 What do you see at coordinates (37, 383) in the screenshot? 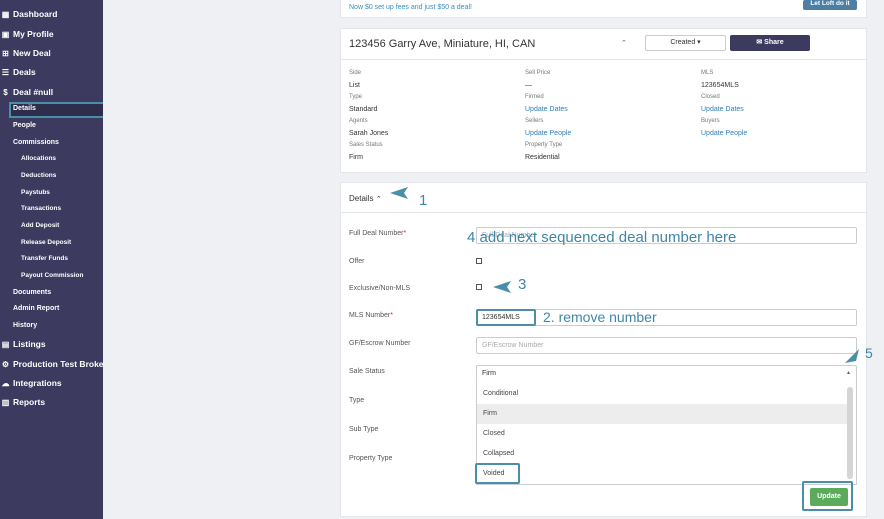
I see `sidebar-item-label: Integrations` at bounding box center [37, 383].